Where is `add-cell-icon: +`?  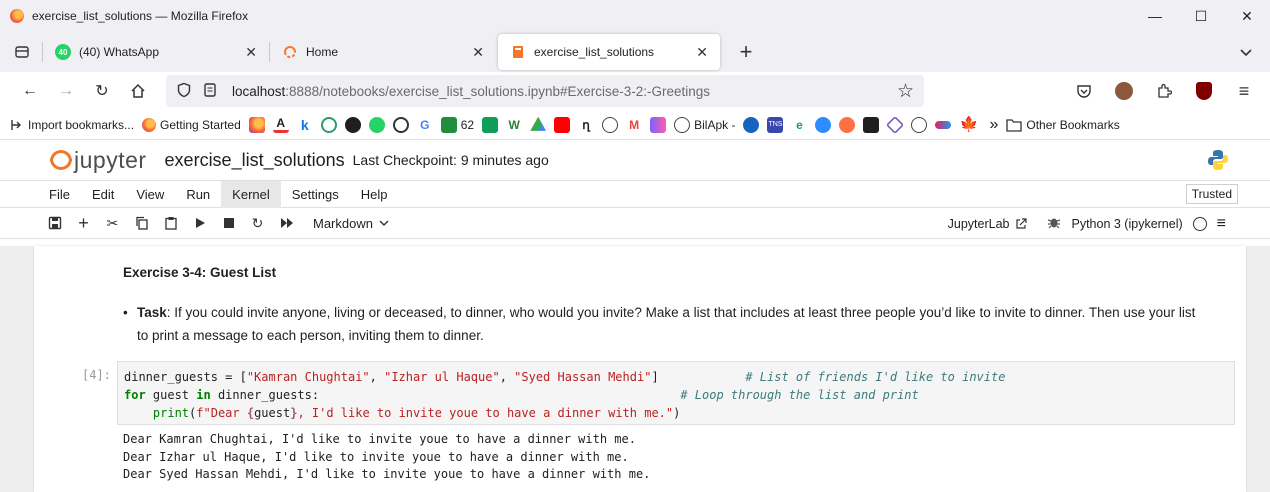
add-cell-icon: + is located at coordinates (83, 223).